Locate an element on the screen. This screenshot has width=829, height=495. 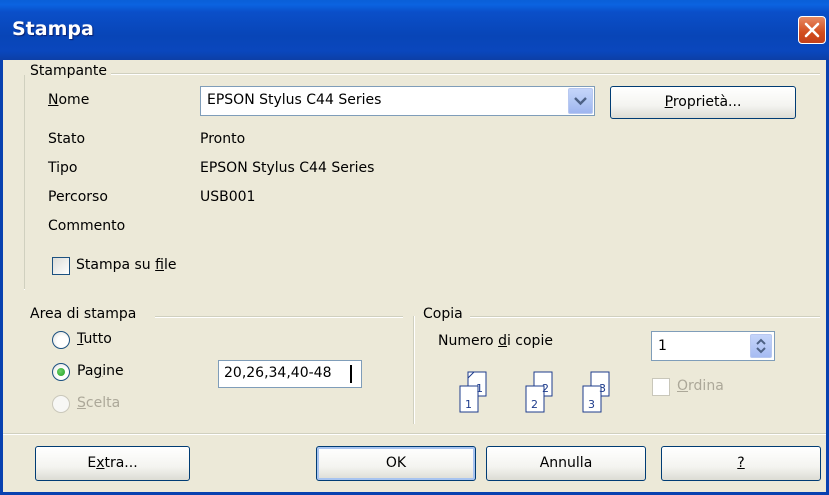
pages-label: Pagine is located at coordinates (100, 371).